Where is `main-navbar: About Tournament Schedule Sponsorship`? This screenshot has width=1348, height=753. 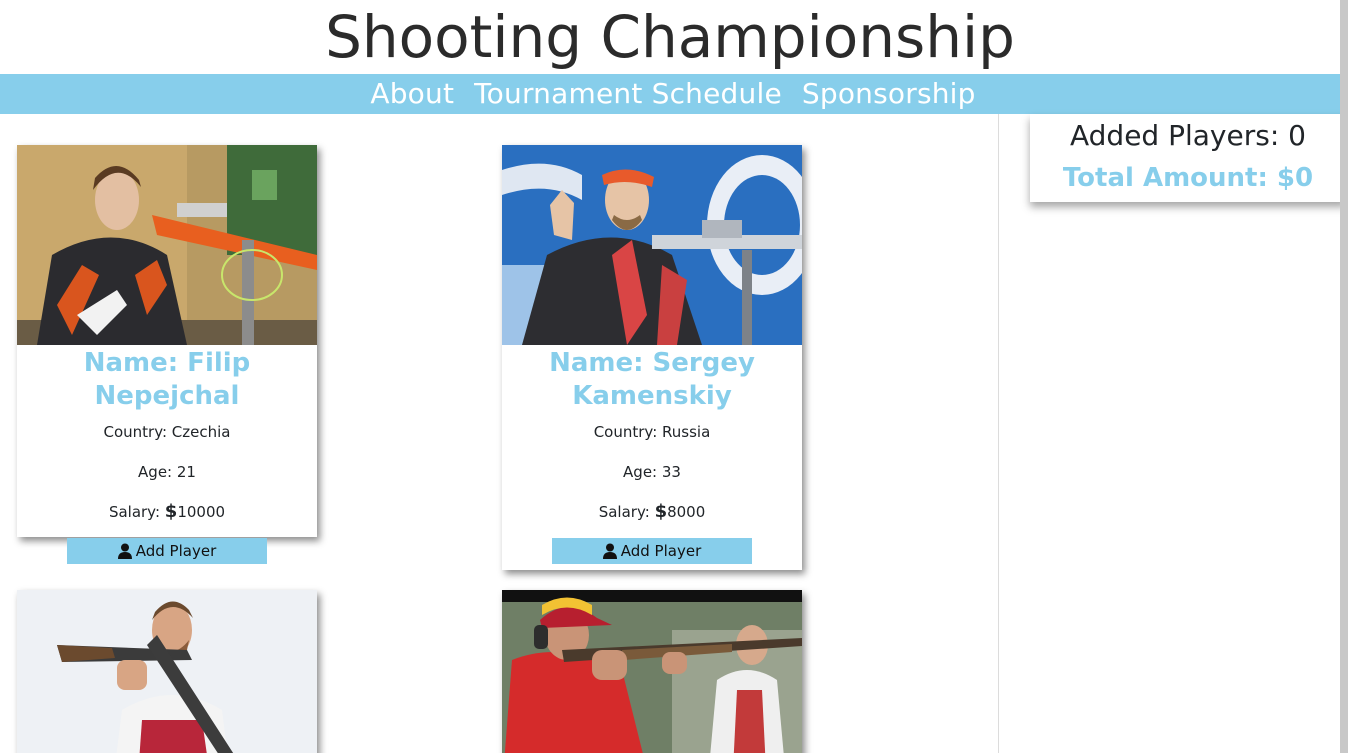 main-navbar: About Tournament Schedule Sponsorship is located at coordinates (673, 94).